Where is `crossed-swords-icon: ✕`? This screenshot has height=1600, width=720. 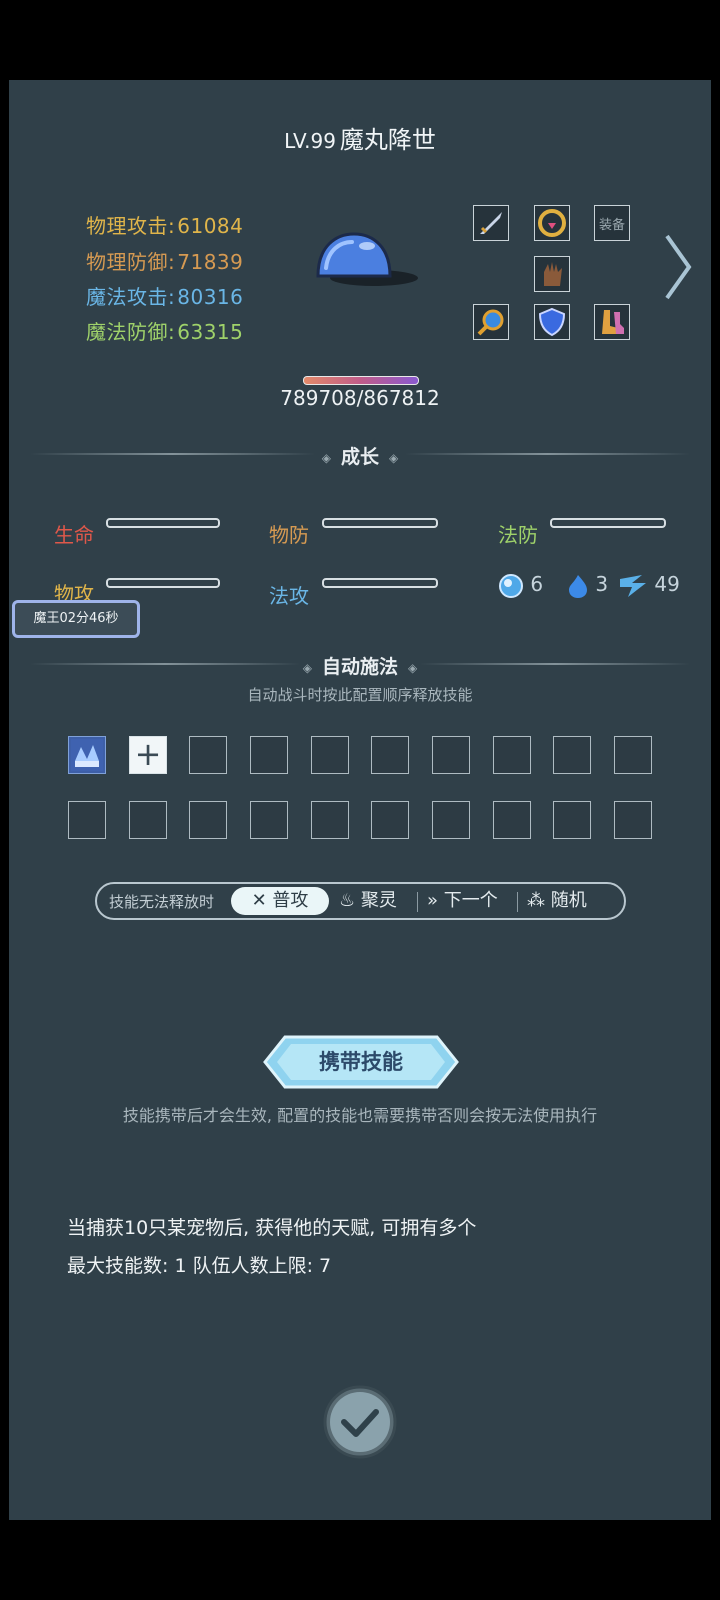
crossed-swords-icon: ✕ is located at coordinates (259, 900).